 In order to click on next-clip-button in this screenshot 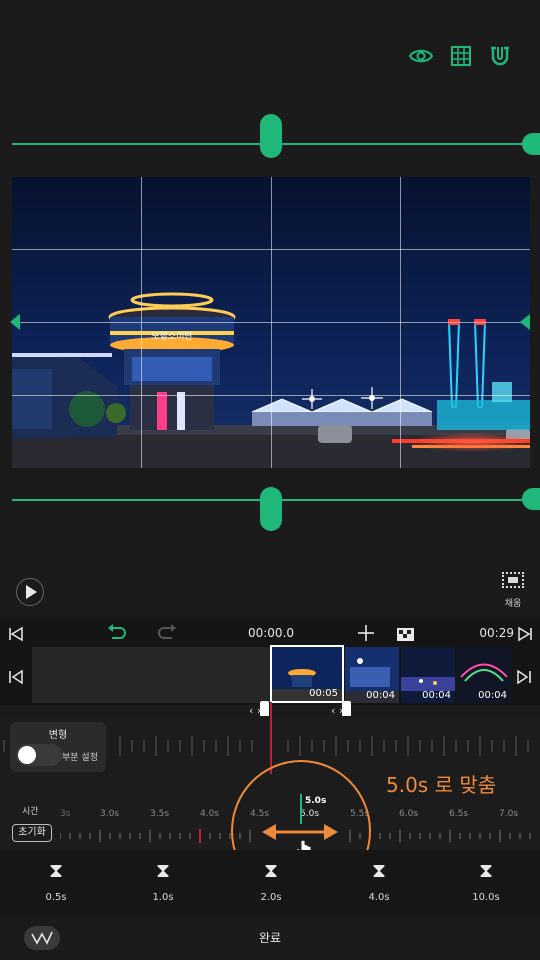, I will do `click(524, 677)`.